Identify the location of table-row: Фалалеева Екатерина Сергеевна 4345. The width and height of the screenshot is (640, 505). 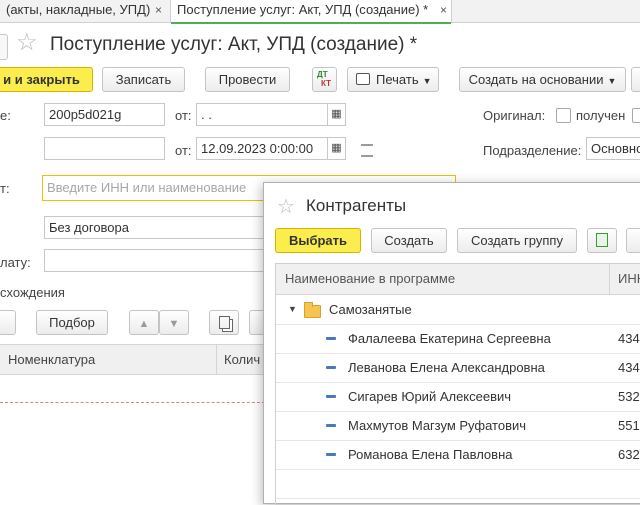
(458, 339).